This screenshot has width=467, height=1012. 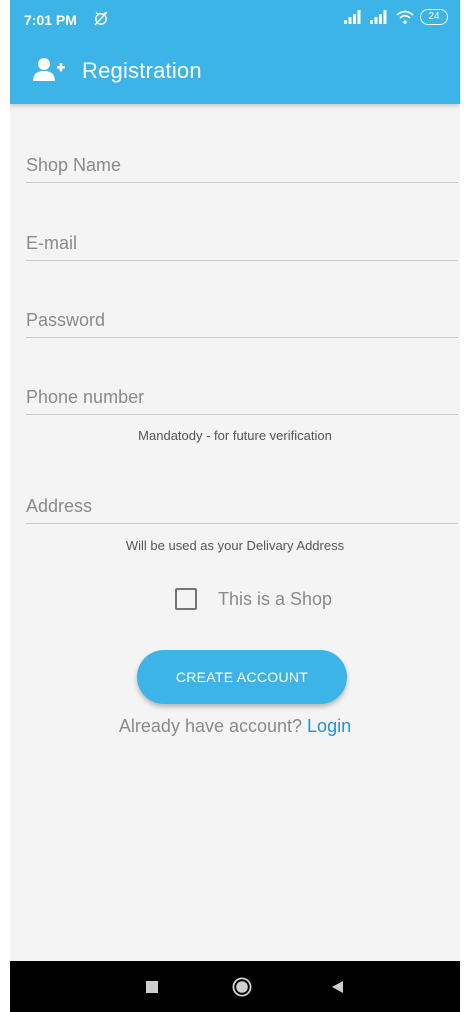 I want to click on battery-icon: 24, so click(x=434, y=17).